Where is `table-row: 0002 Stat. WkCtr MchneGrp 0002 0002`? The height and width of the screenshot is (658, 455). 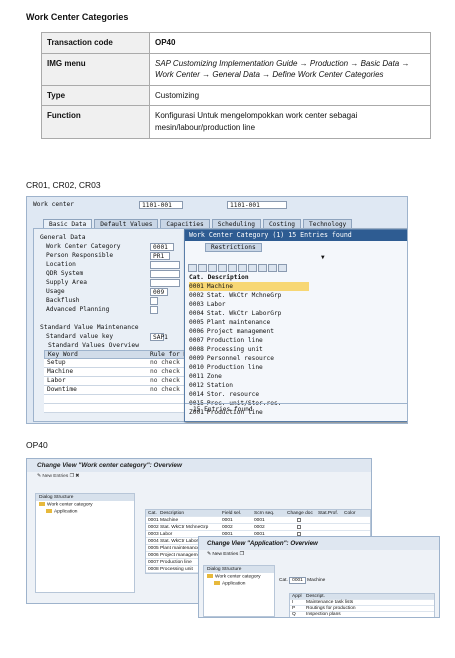 table-row: 0002 Stat. WkCtr MchneGrp 0002 0002 is located at coordinates (258, 527).